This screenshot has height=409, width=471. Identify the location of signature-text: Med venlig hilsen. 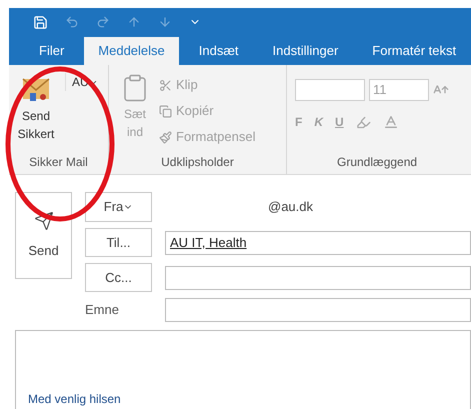
(74, 399).